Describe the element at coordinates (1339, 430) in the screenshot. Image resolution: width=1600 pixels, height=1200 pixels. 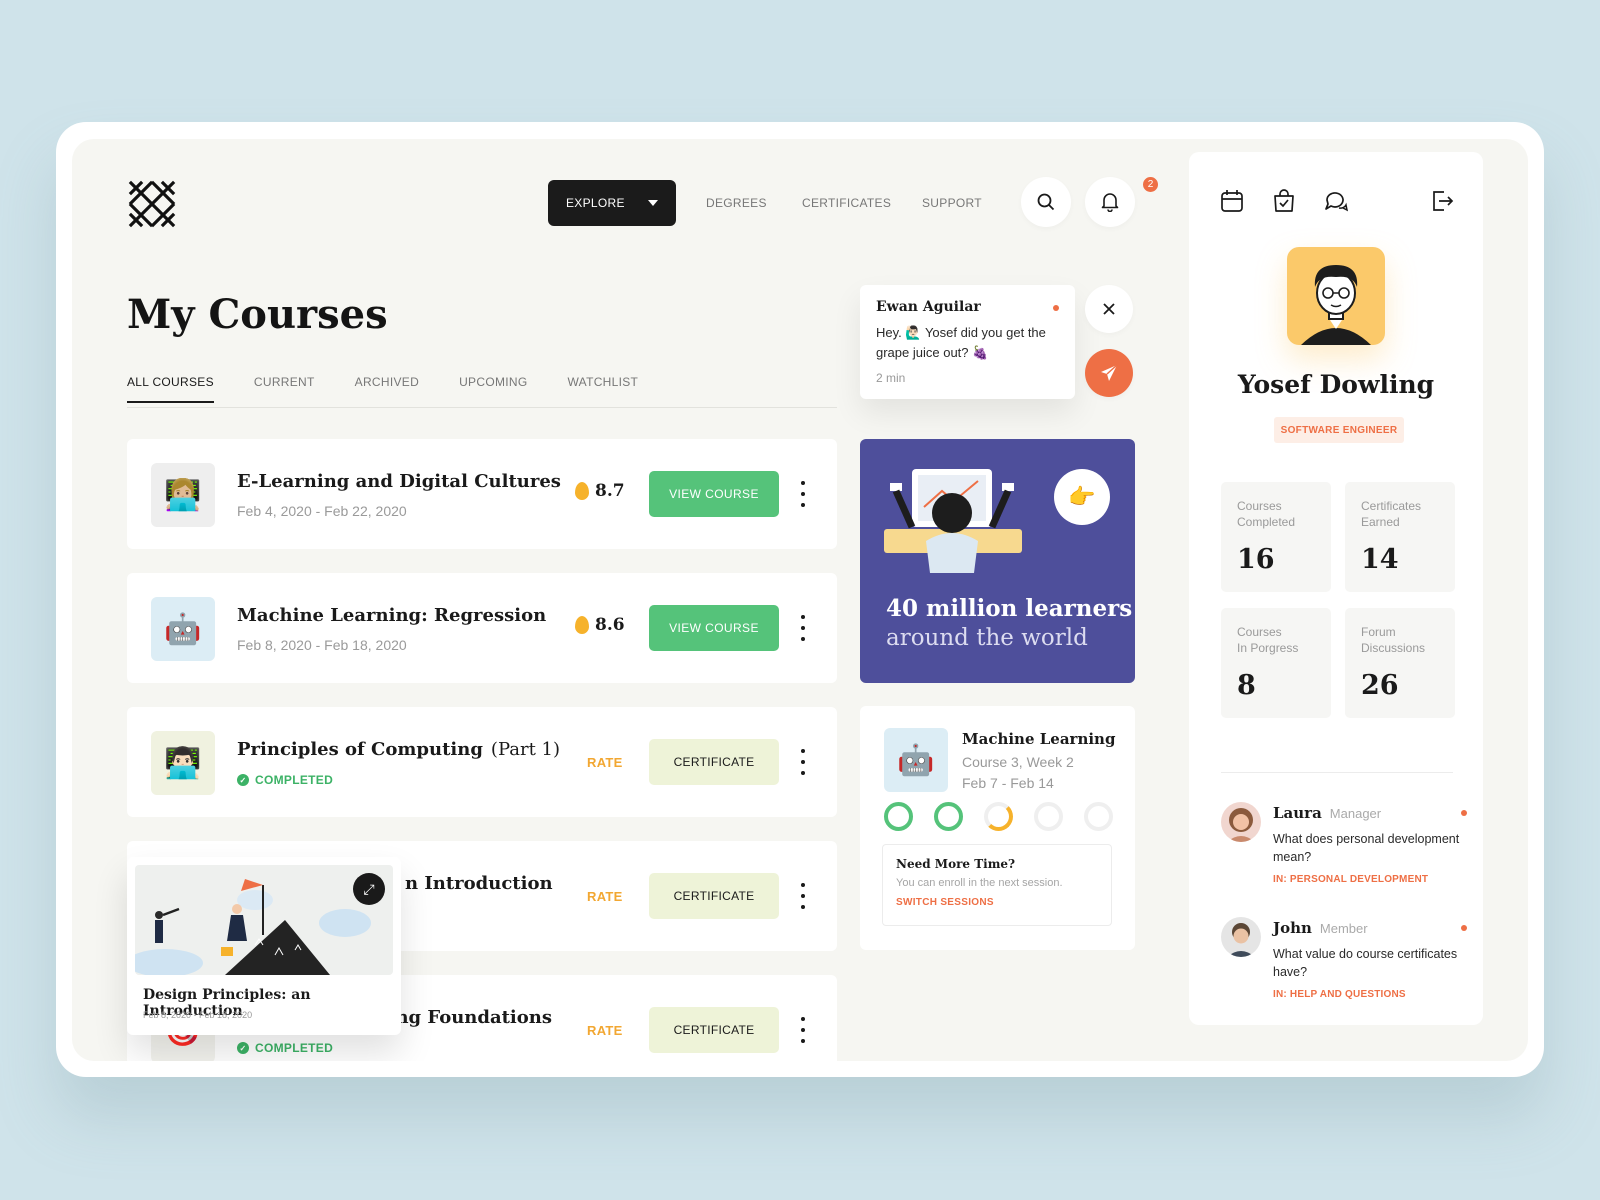
I see `role-badge: SOFTWARE ENGINEER` at that location.